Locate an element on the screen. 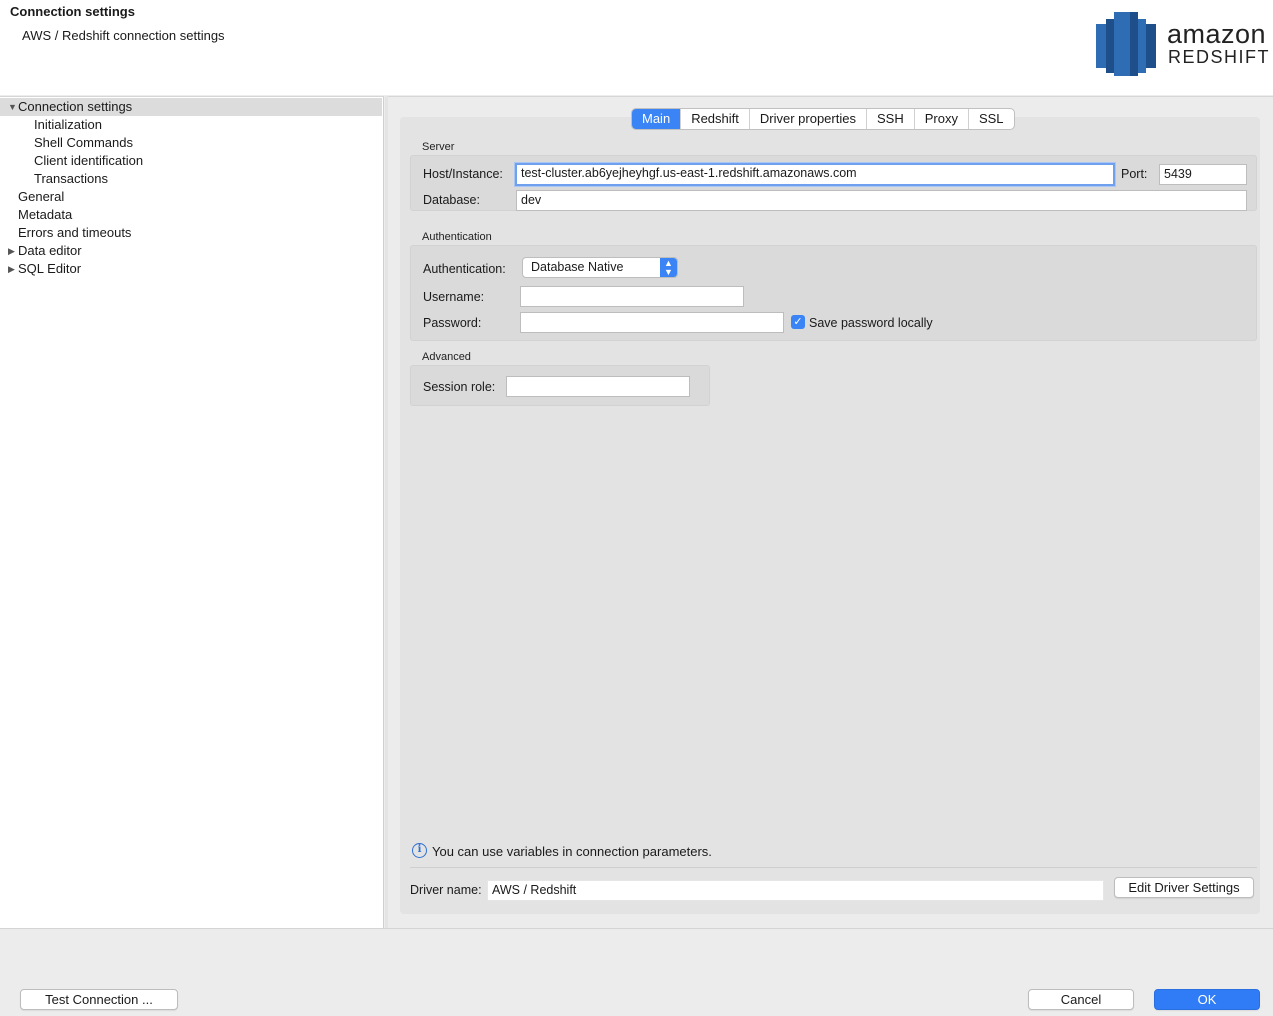 The height and width of the screenshot is (1016, 1273). tree-item-errors-and-timeouts: Errors and timeouts is located at coordinates (74, 233).